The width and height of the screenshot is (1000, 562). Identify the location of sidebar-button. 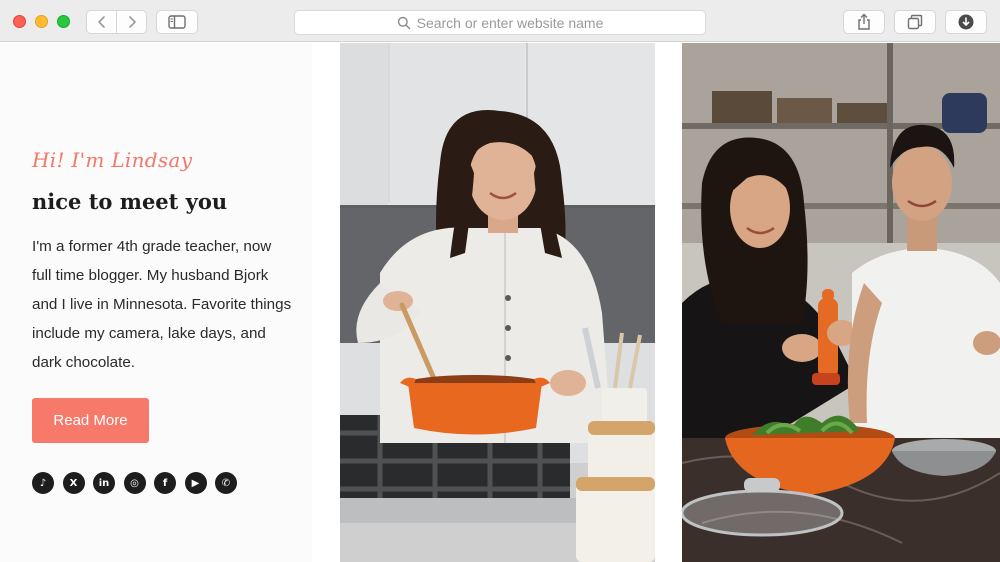
(177, 22).